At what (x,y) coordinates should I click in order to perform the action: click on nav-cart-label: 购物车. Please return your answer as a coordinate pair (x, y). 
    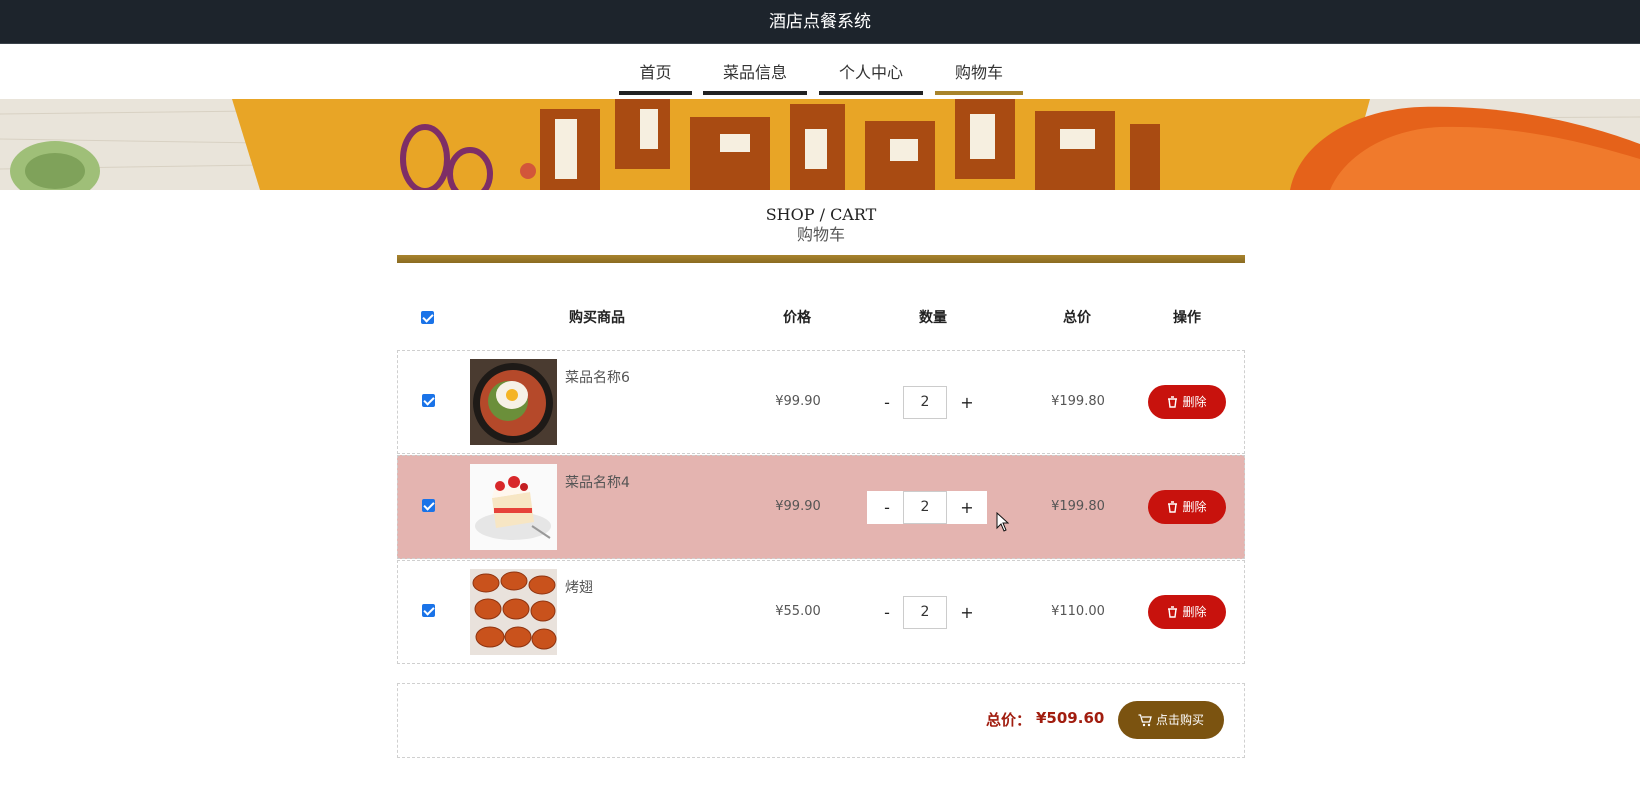
    Looking at the image, I should click on (978, 72).